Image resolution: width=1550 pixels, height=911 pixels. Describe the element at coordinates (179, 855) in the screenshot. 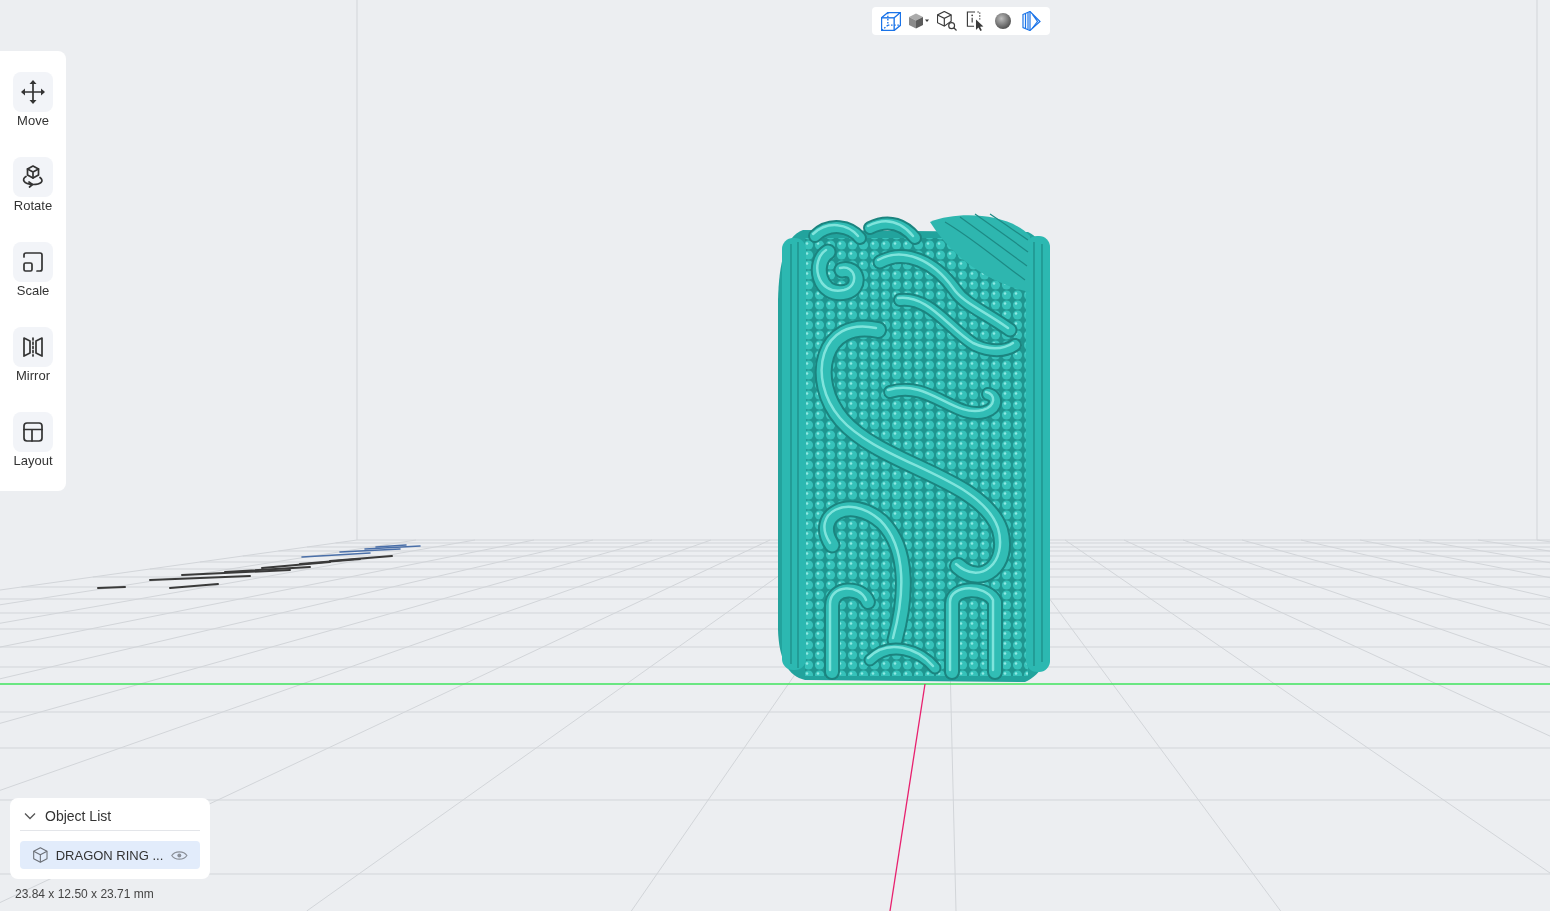

I see `eye-icon` at that location.